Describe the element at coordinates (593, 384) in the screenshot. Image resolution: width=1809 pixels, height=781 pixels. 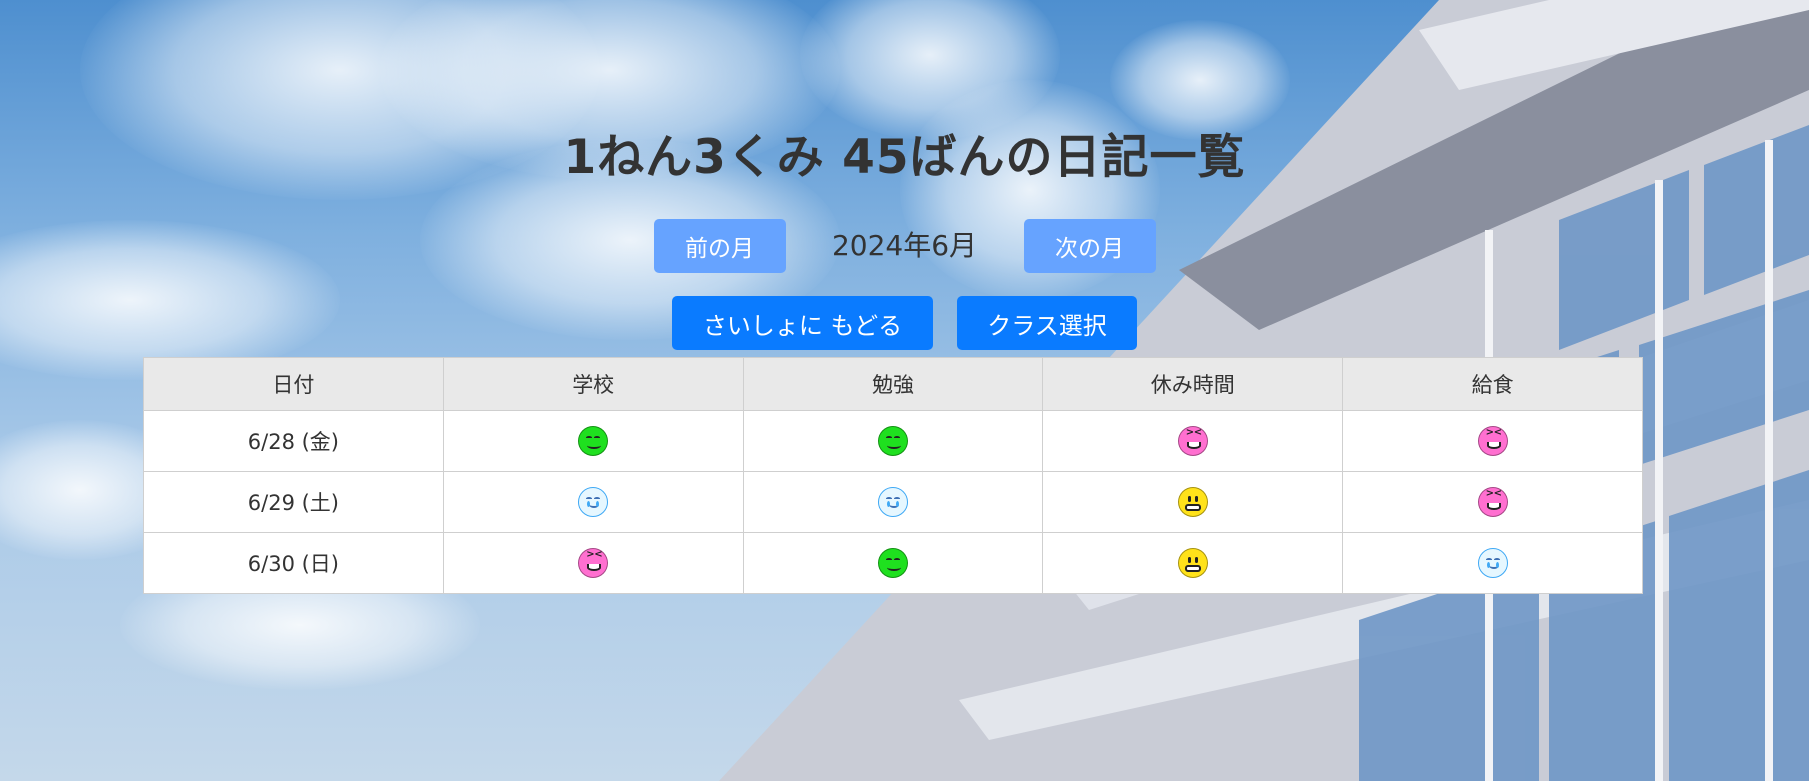
I see `header-school: 学校` at that location.